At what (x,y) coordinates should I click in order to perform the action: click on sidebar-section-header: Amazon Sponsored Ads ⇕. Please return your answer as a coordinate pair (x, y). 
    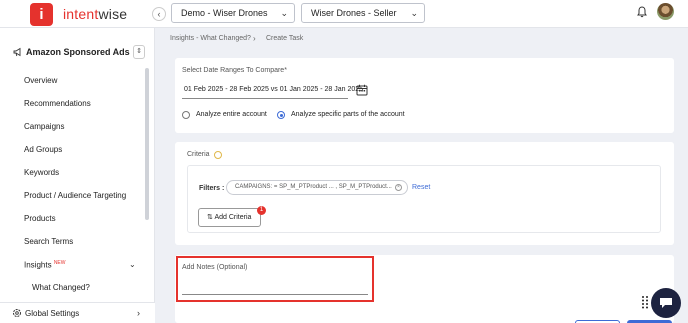
    Looking at the image, I should click on (77, 53).